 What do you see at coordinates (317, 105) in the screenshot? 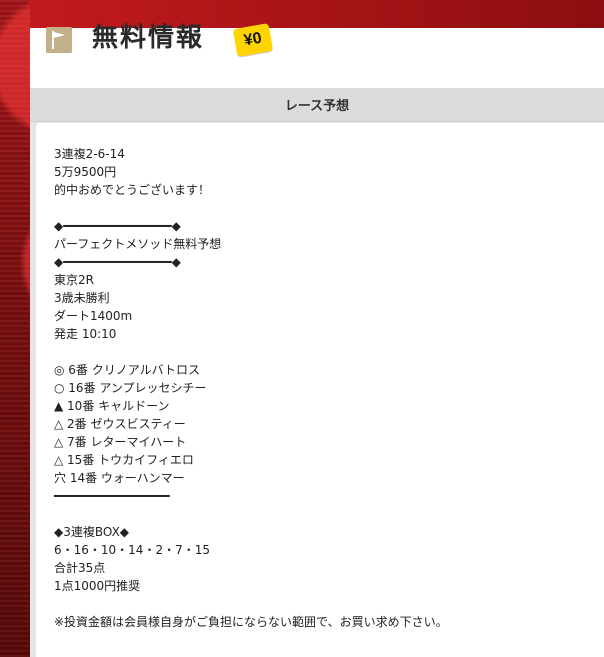
I see `section-header: レース予想` at bounding box center [317, 105].